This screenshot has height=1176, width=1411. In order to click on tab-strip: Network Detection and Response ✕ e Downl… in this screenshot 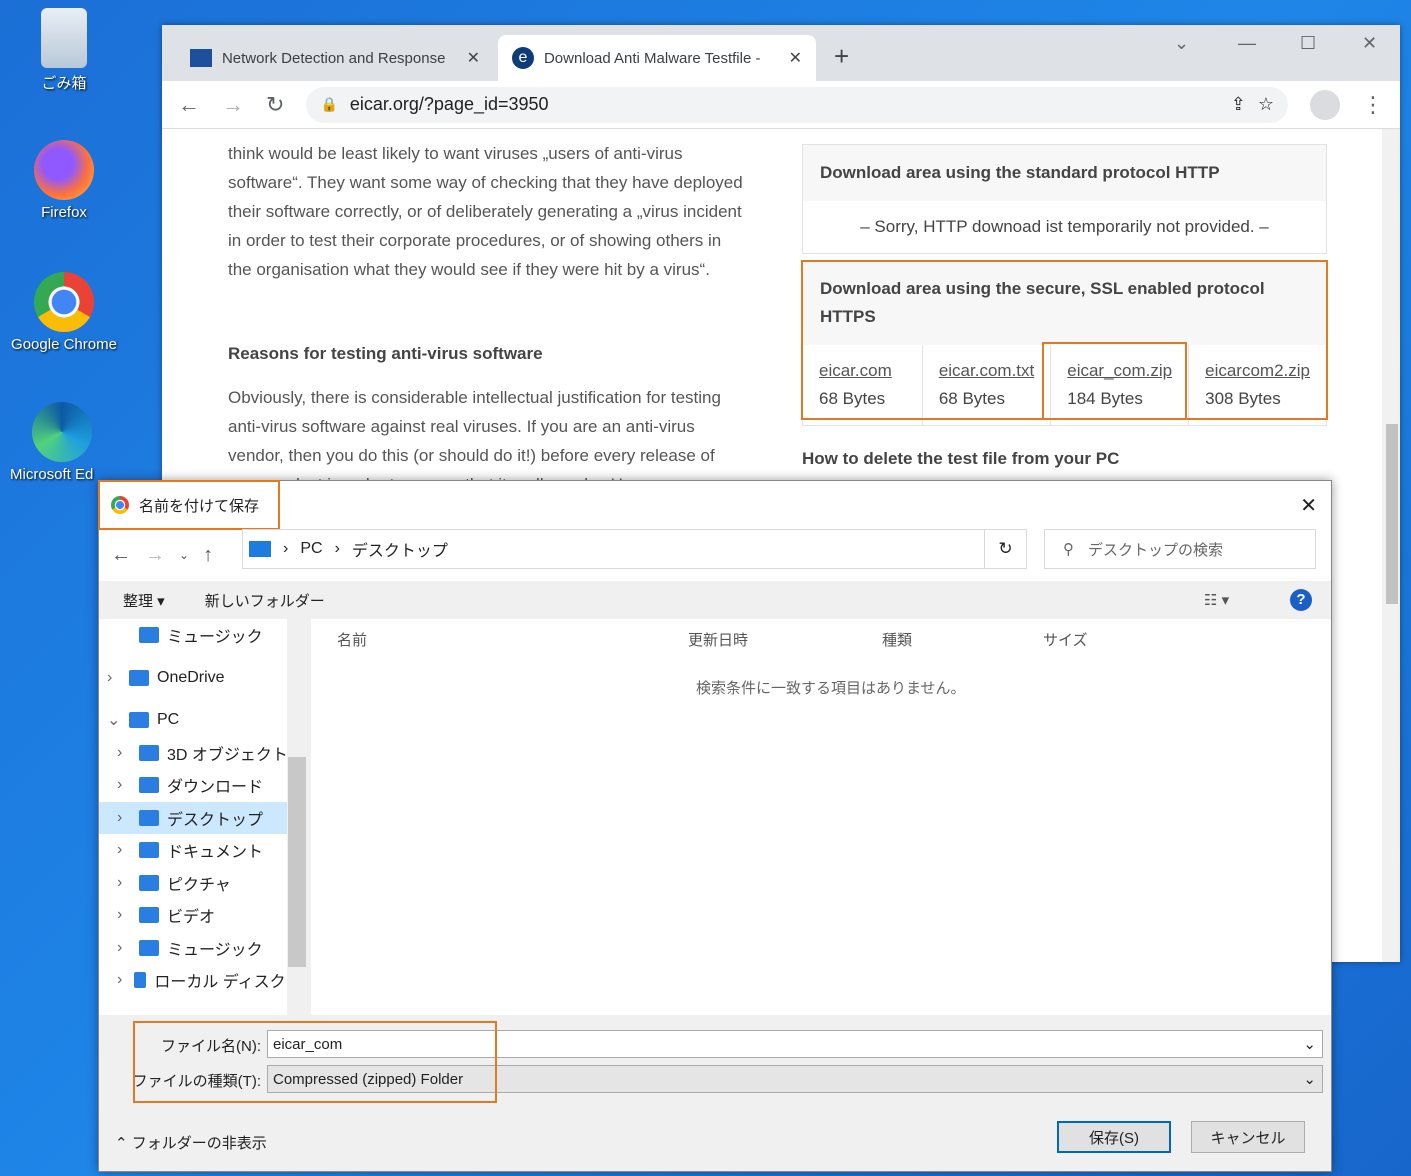, I will do `click(781, 53)`.